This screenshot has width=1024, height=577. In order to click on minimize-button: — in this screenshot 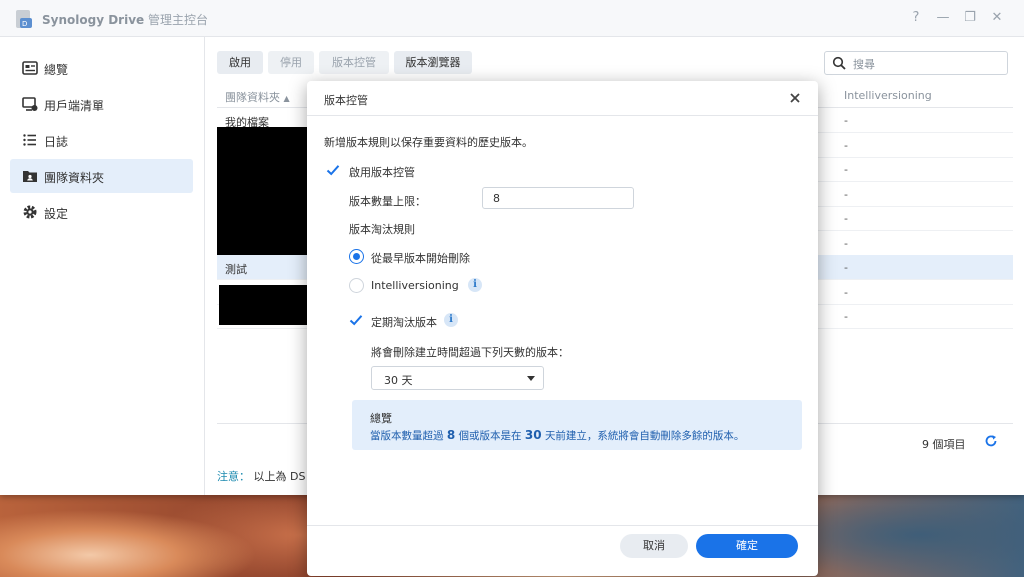, I will do `click(943, 18)`.